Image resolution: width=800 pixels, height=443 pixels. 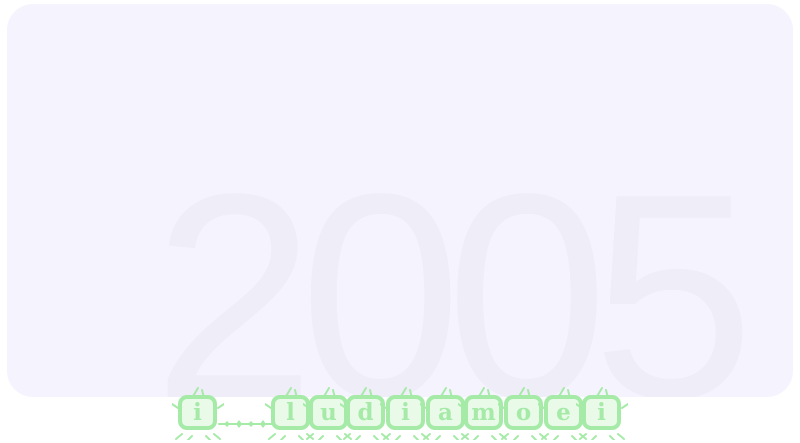 I want to click on letter-tiles: iludiamoei, so click(x=400, y=413).